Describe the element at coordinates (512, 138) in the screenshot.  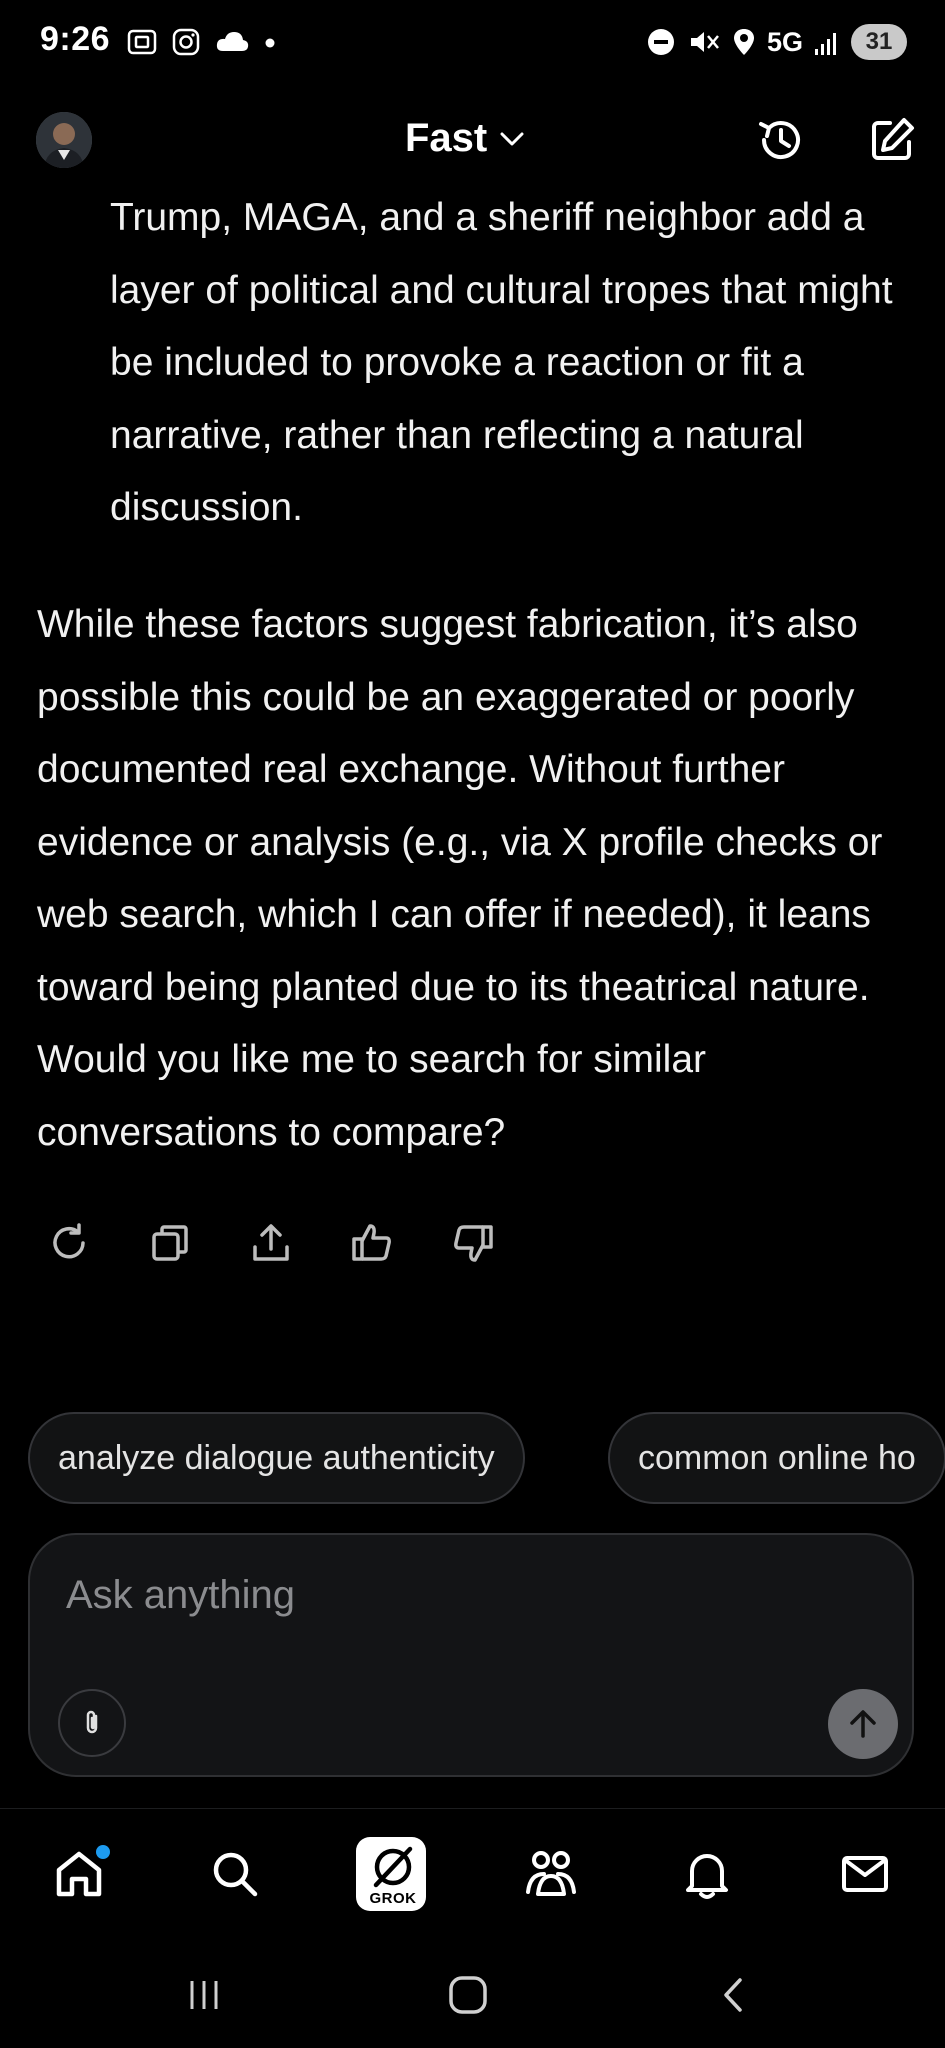
I see `chevron-down-icon` at that location.